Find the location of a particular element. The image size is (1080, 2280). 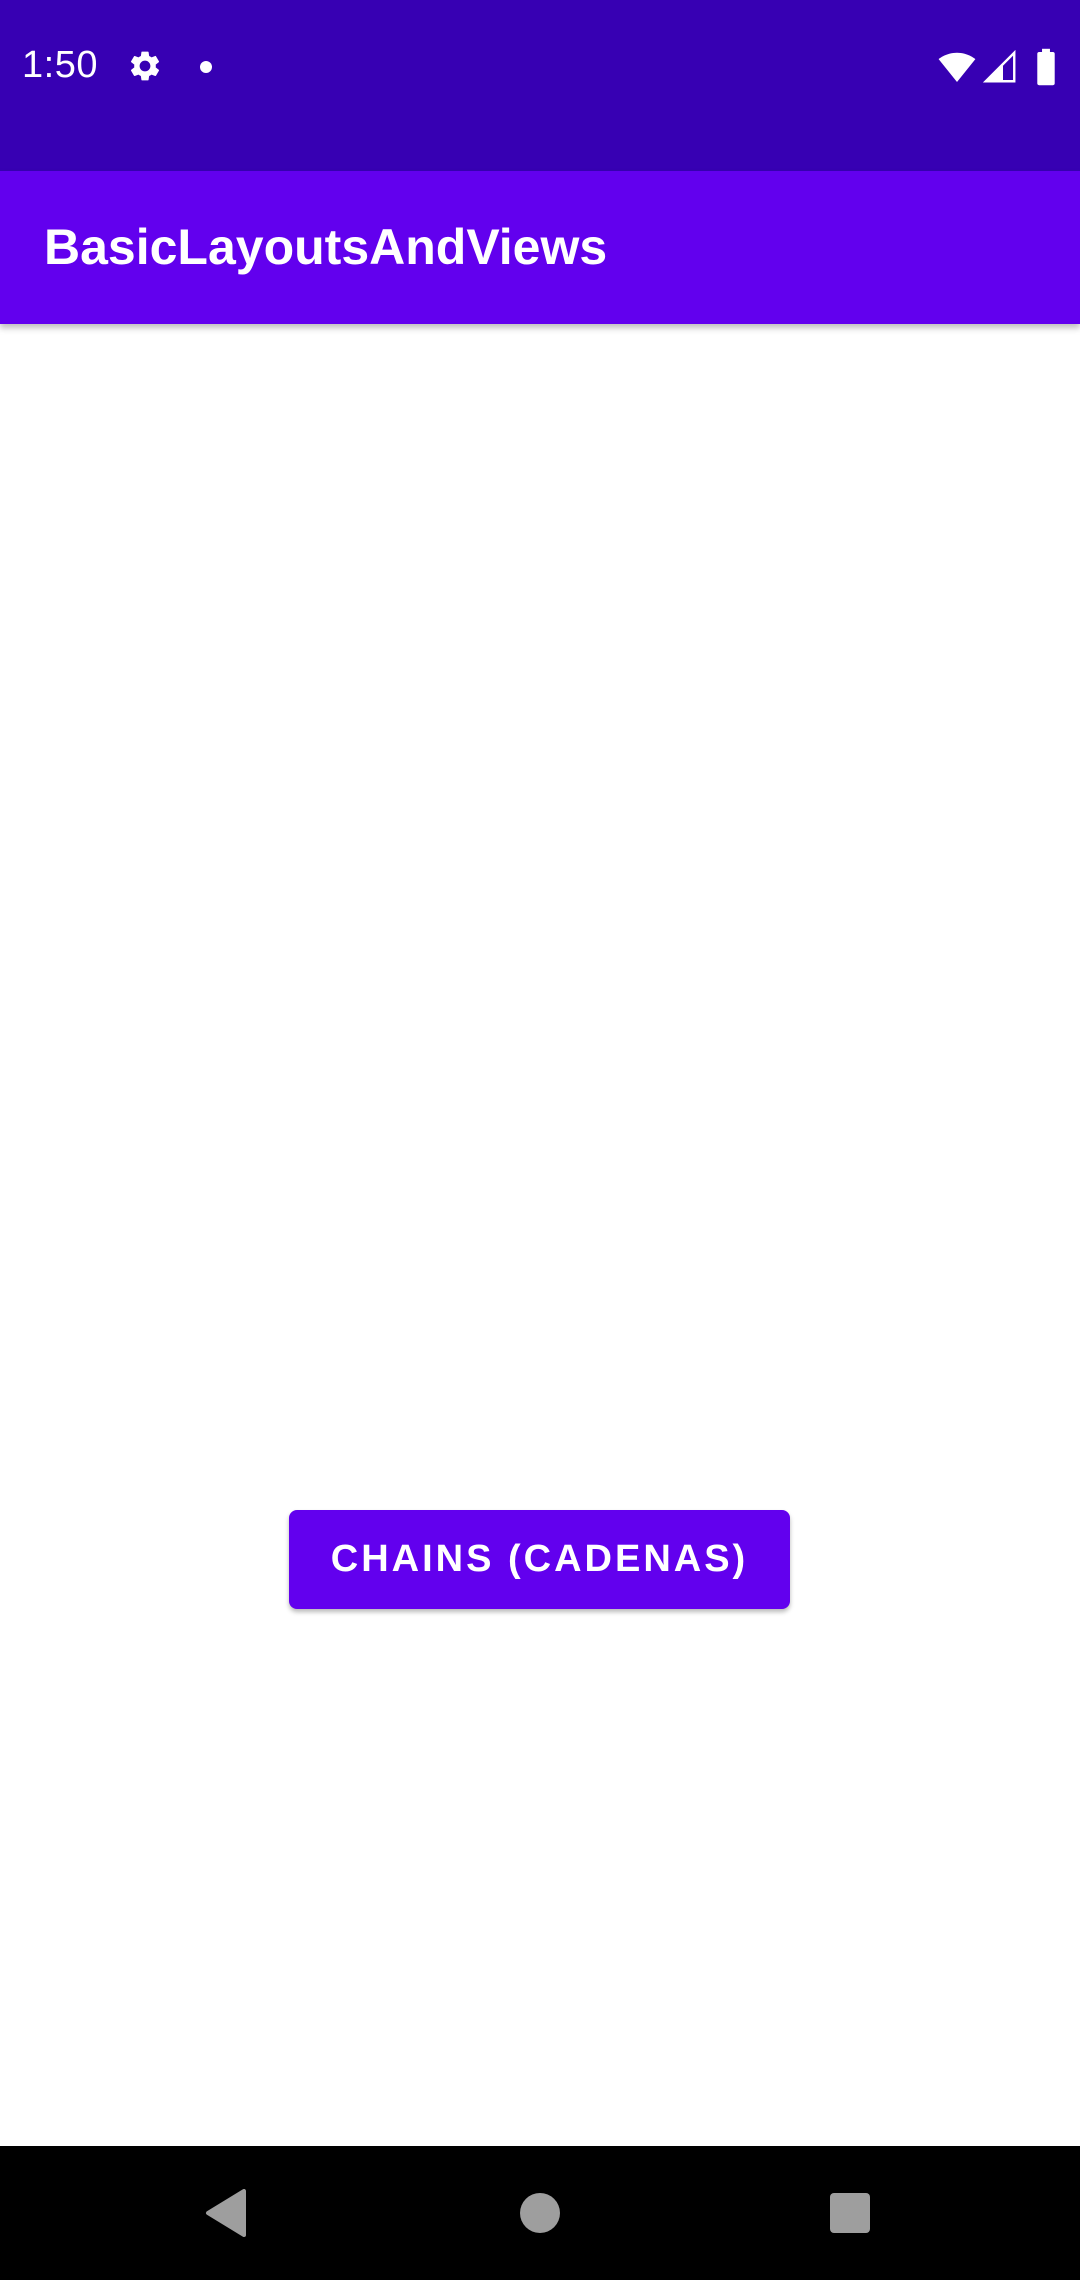

recents-button is located at coordinates (850, 2213).